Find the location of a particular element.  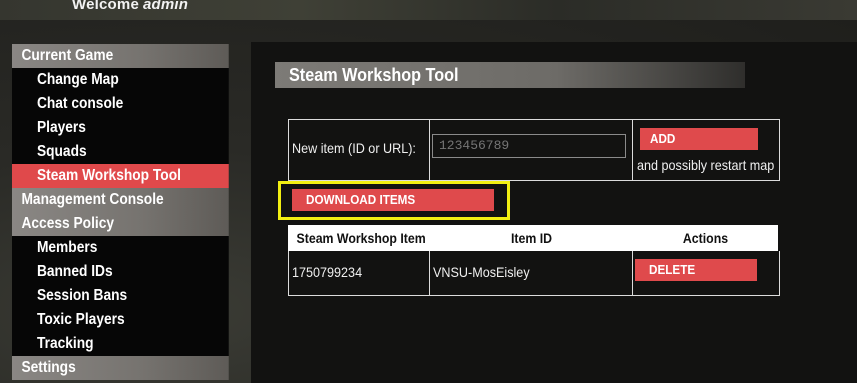

sidebar-item-tracking: Tracking is located at coordinates (120, 344).